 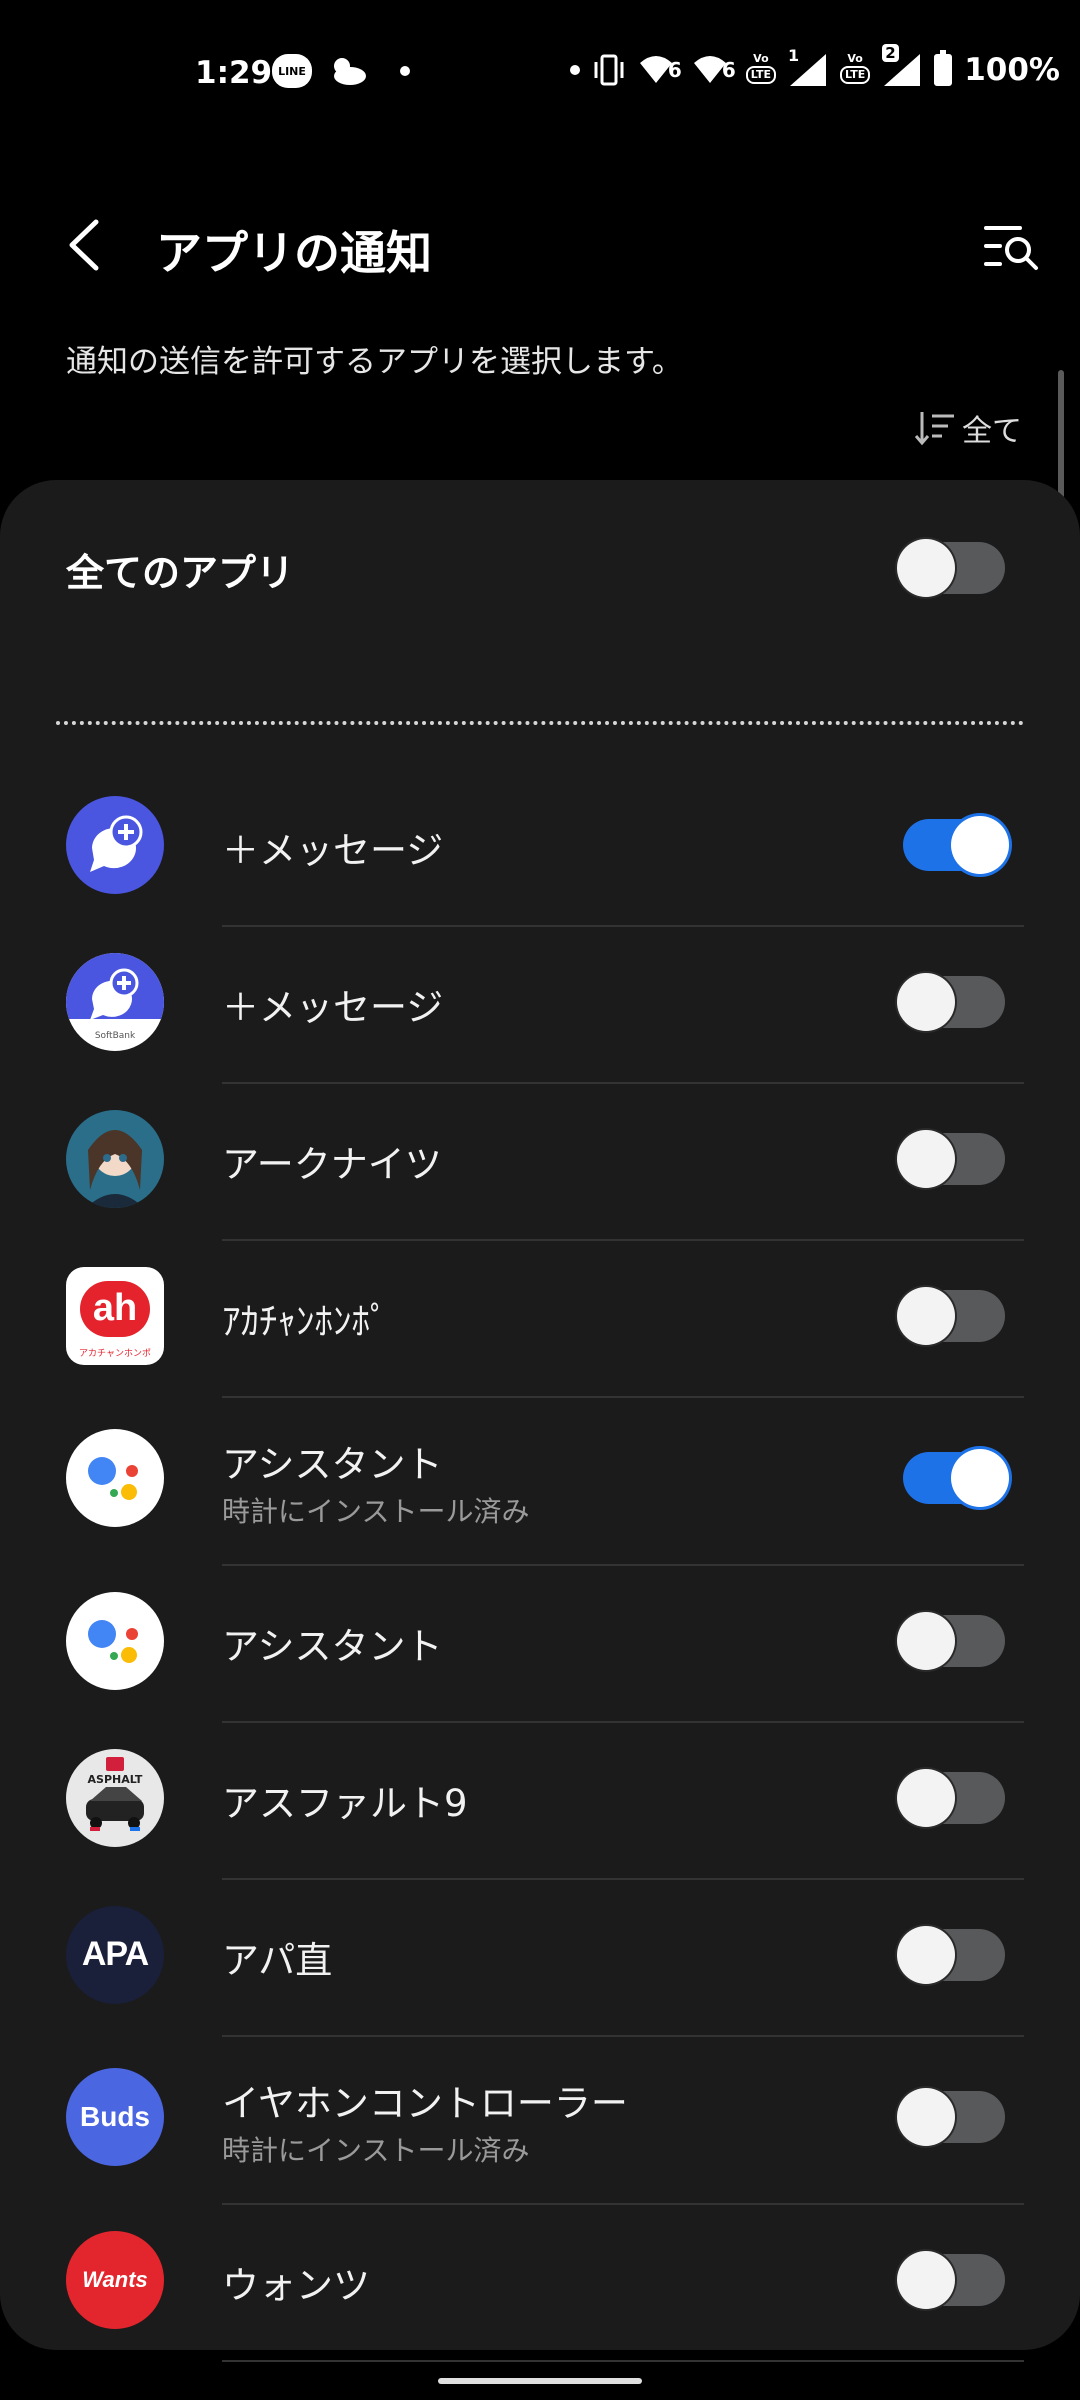 I want to click on sort-button: 全て, so click(x=968, y=428).